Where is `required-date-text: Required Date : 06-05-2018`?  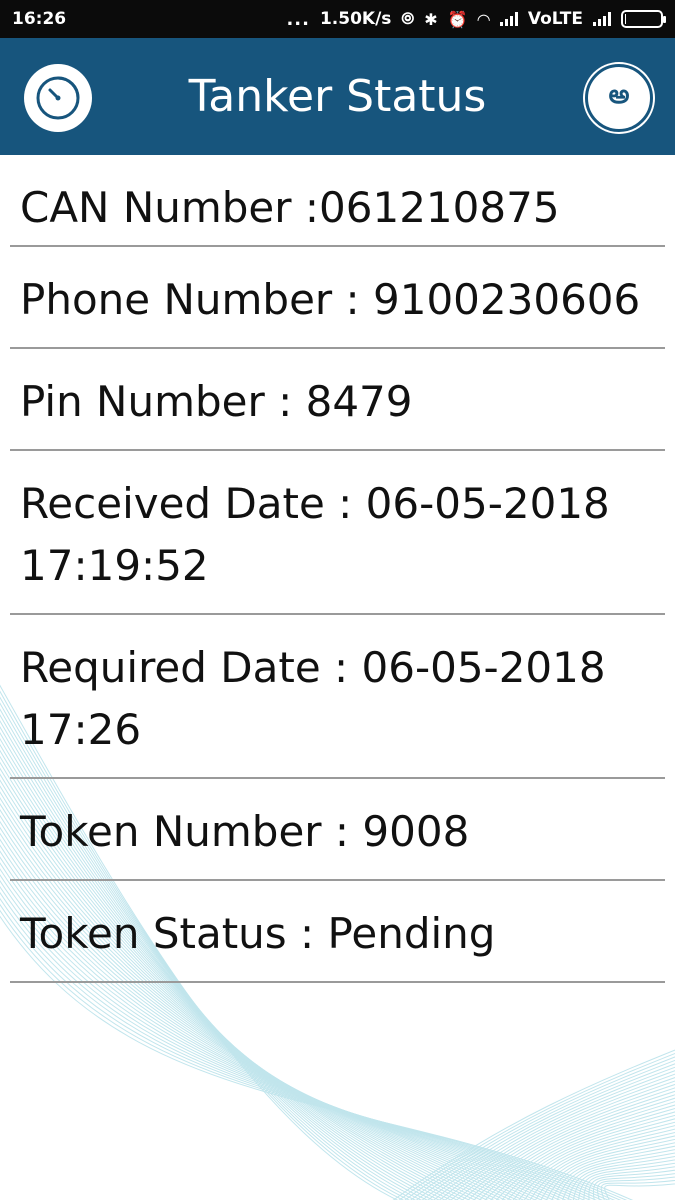 required-date-text: Required Date : 06-05-2018 is located at coordinates (313, 667).